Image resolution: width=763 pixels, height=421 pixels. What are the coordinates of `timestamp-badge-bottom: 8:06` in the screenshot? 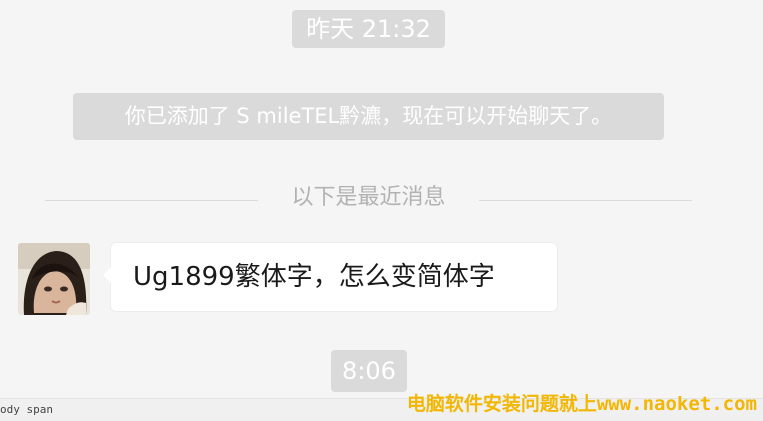 It's located at (369, 371).